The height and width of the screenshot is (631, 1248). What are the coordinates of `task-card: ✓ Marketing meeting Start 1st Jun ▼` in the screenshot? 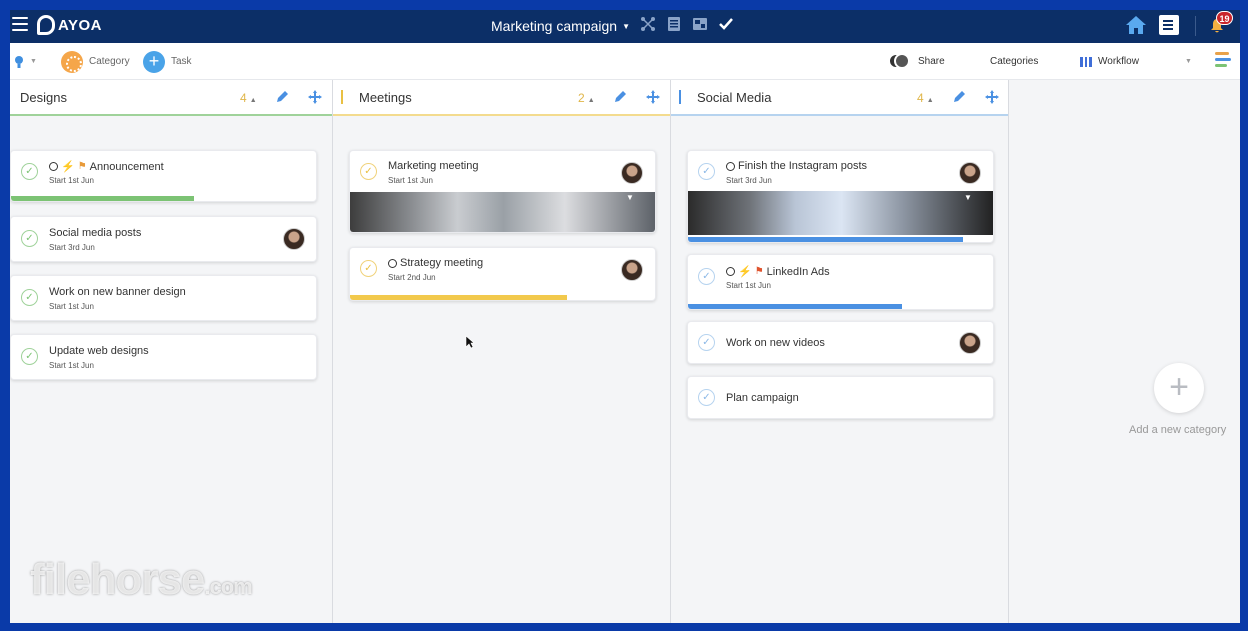 It's located at (502, 191).